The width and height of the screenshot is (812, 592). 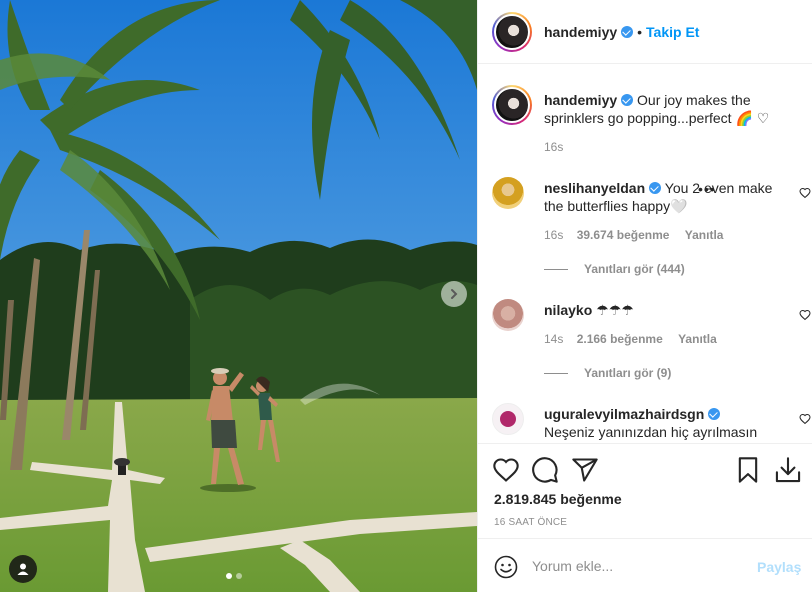 What do you see at coordinates (512, 105) in the screenshot?
I see `caption-avatar` at bounding box center [512, 105].